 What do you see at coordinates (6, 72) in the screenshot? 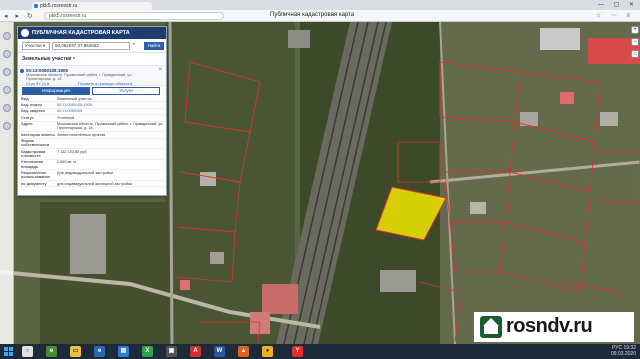
I see `print-icon` at bounding box center [6, 72].